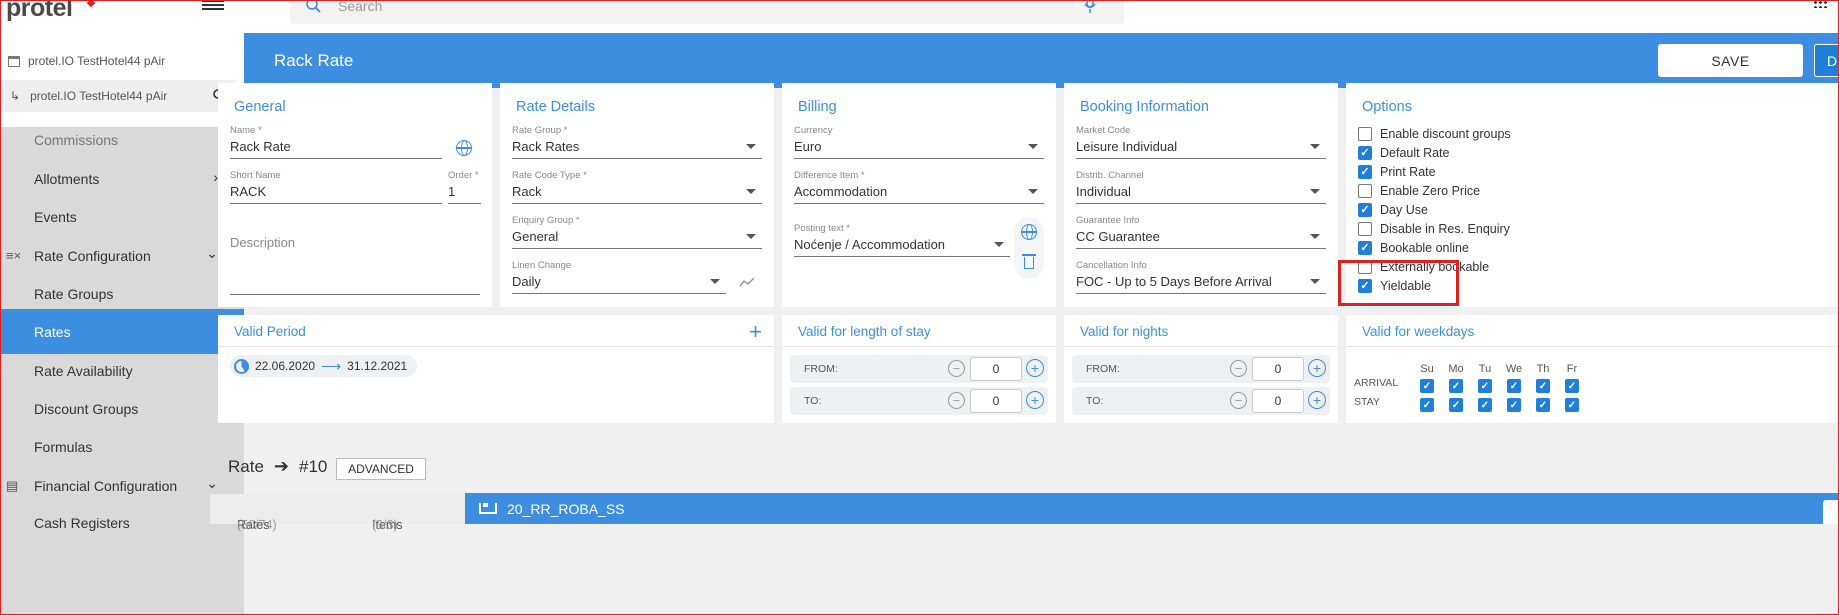  What do you see at coordinates (336, 194) in the screenshot?
I see `short-name-value: RACK` at bounding box center [336, 194].